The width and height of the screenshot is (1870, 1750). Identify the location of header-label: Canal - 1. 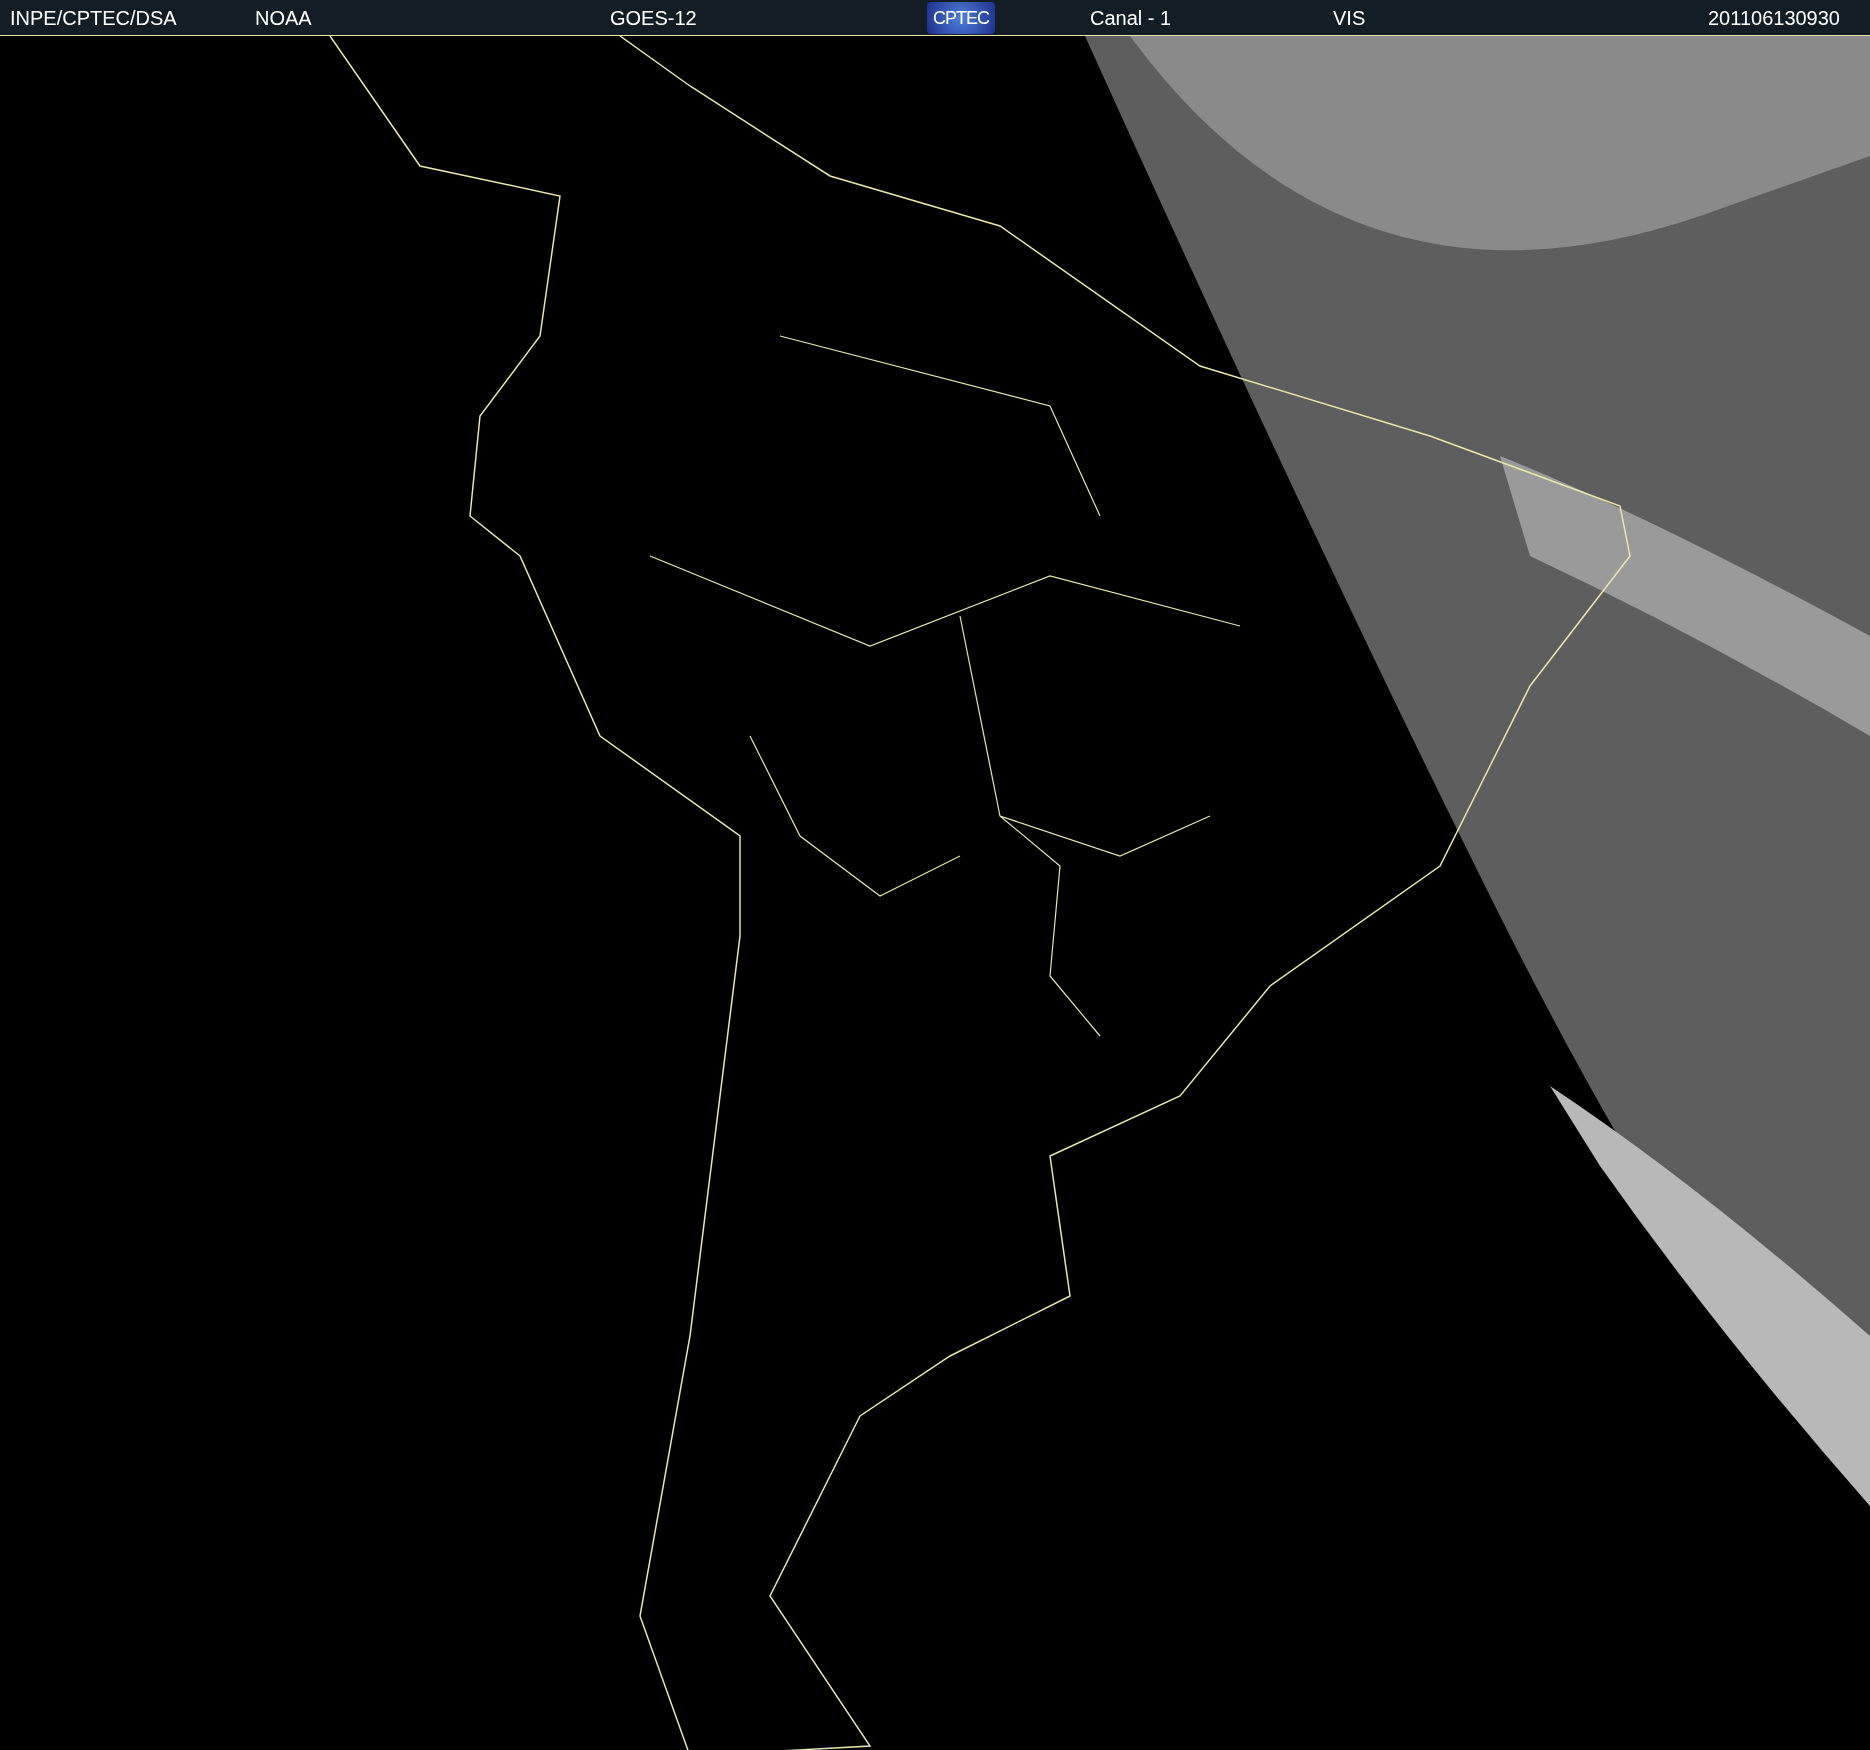
(1131, 18).